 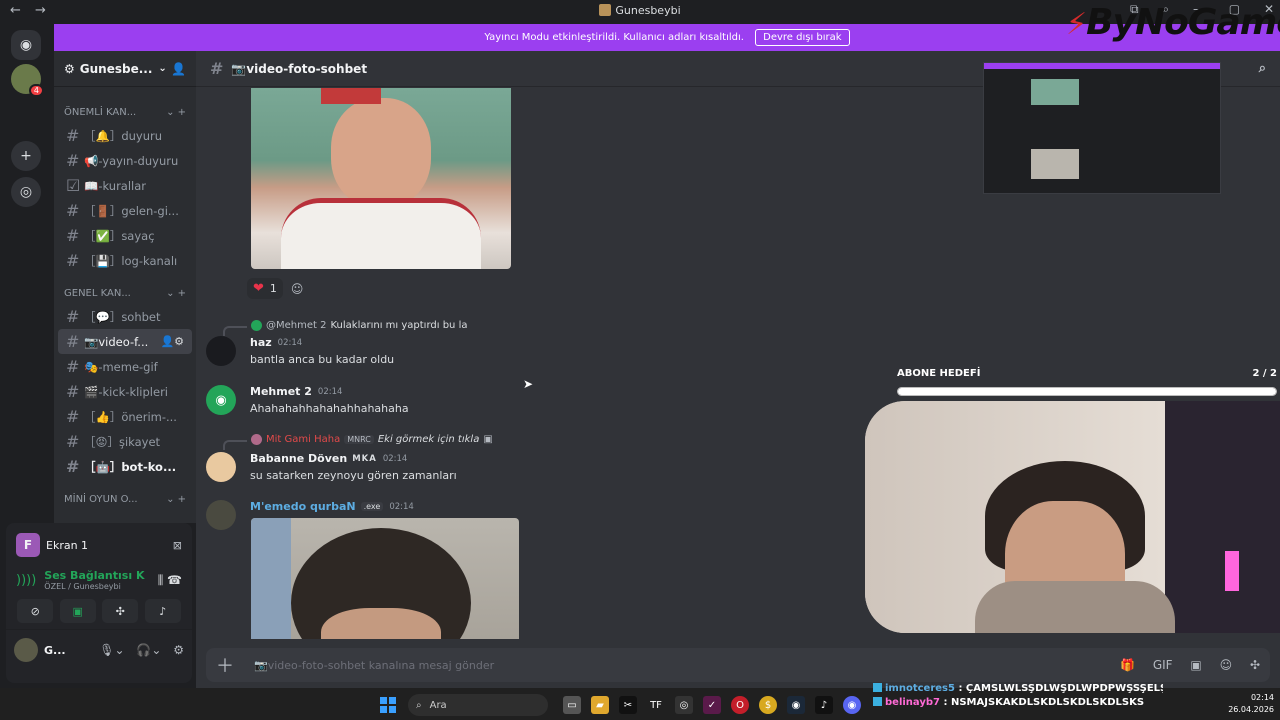 What do you see at coordinates (281, 391) in the screenshot?
I see `author-name: Mehmet 2` at bounding box center [281, 391].